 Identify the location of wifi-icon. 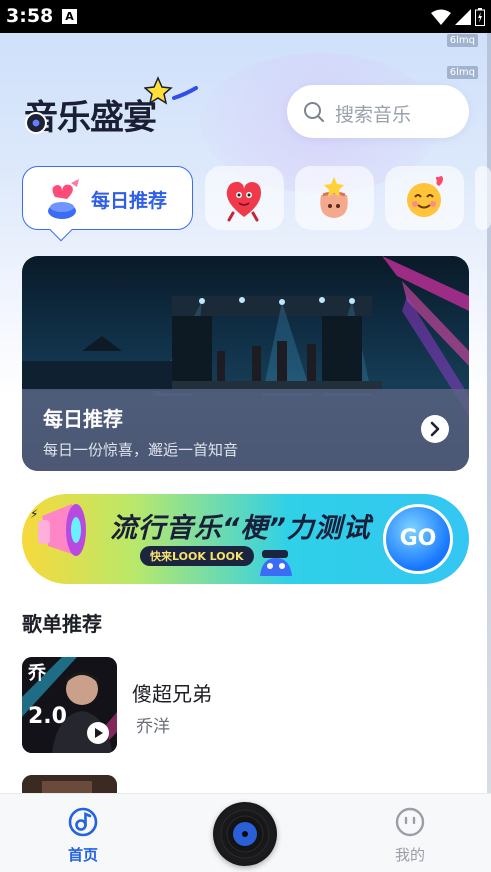
(441, 17).